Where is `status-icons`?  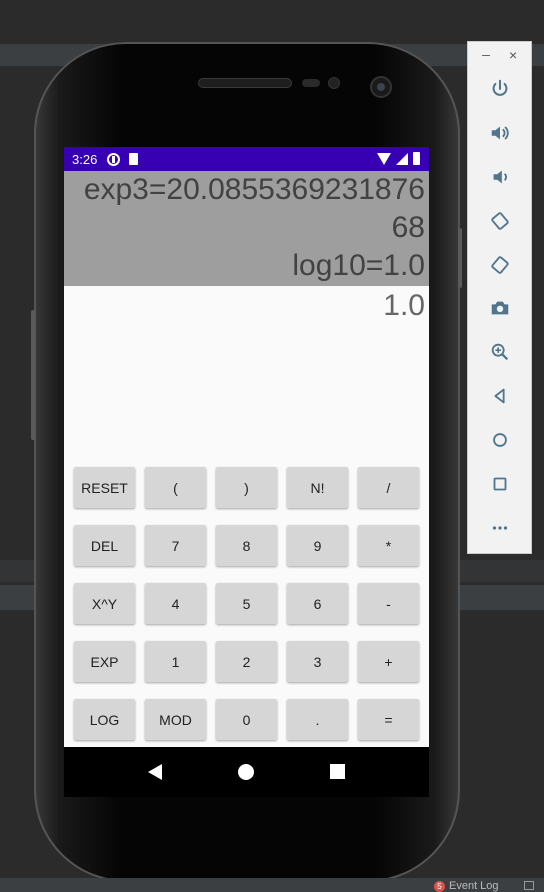 status-icons is located at coordinates (398, 158).